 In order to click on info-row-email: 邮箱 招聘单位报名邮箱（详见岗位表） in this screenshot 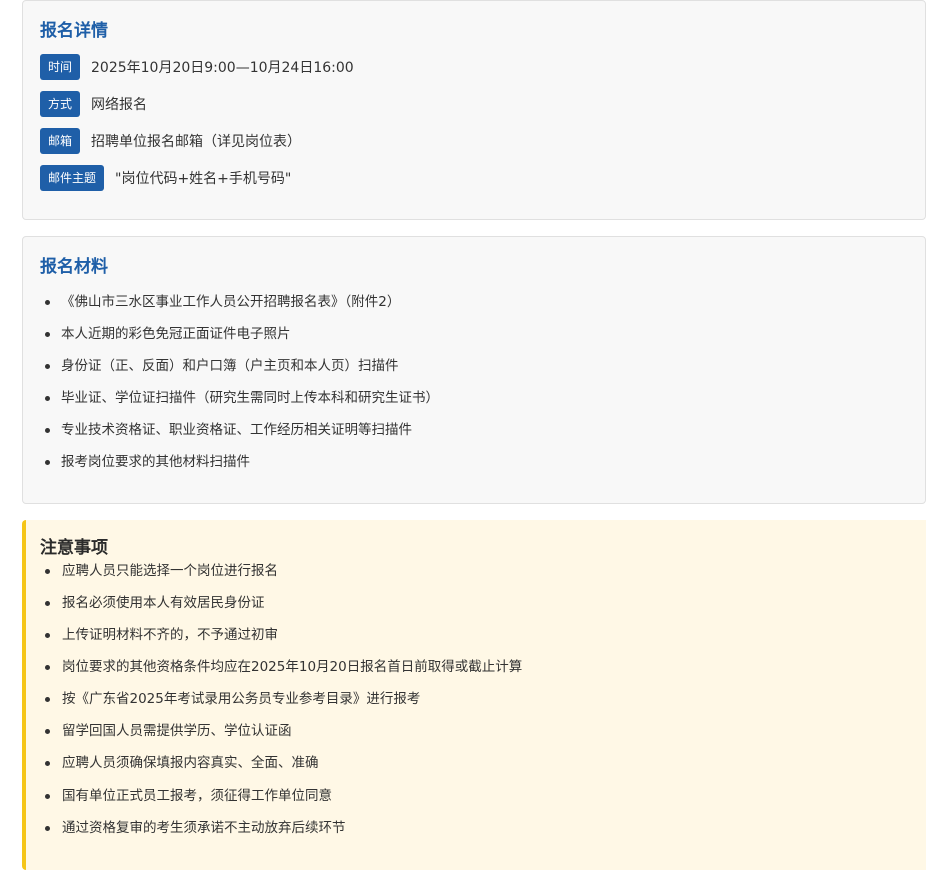, I will do `click(170, 141)`.